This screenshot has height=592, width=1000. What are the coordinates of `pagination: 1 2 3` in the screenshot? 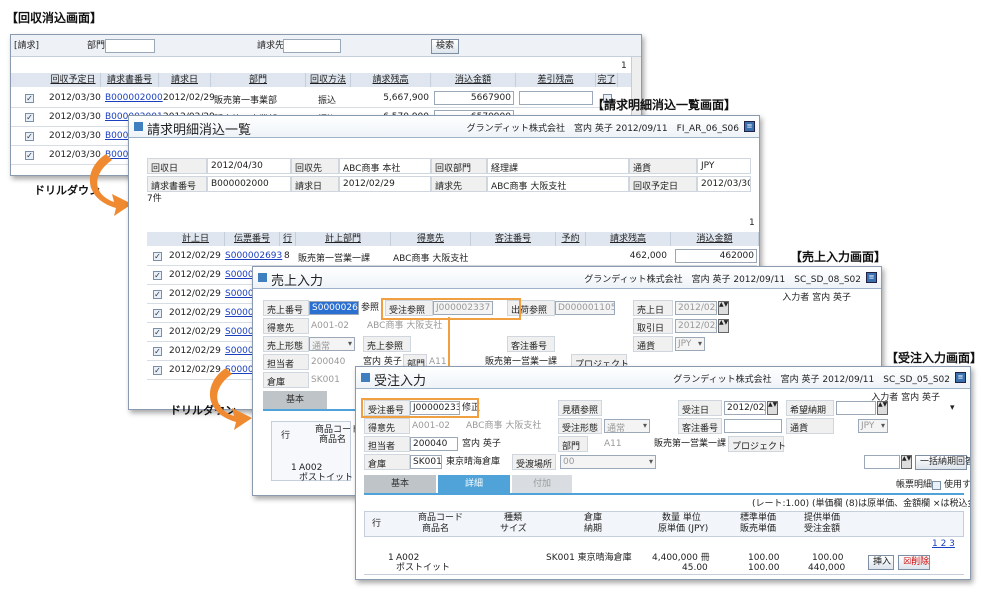 It's located at (943, 544).